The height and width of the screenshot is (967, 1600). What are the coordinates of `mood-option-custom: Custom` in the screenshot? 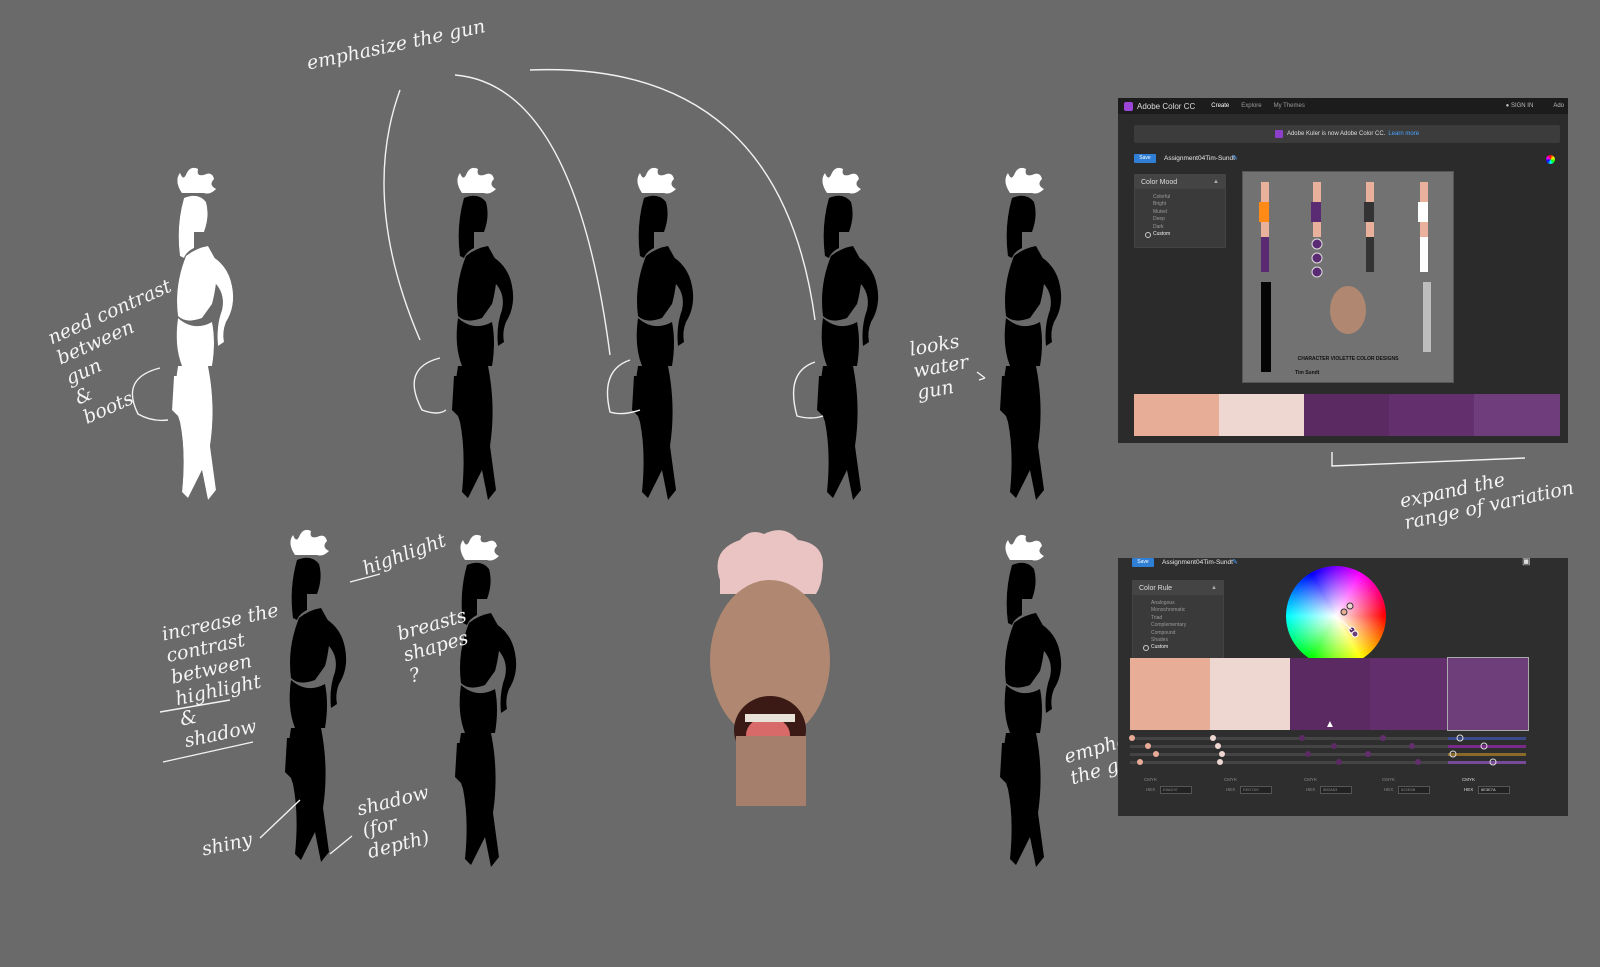 It's located at (1185, 235).